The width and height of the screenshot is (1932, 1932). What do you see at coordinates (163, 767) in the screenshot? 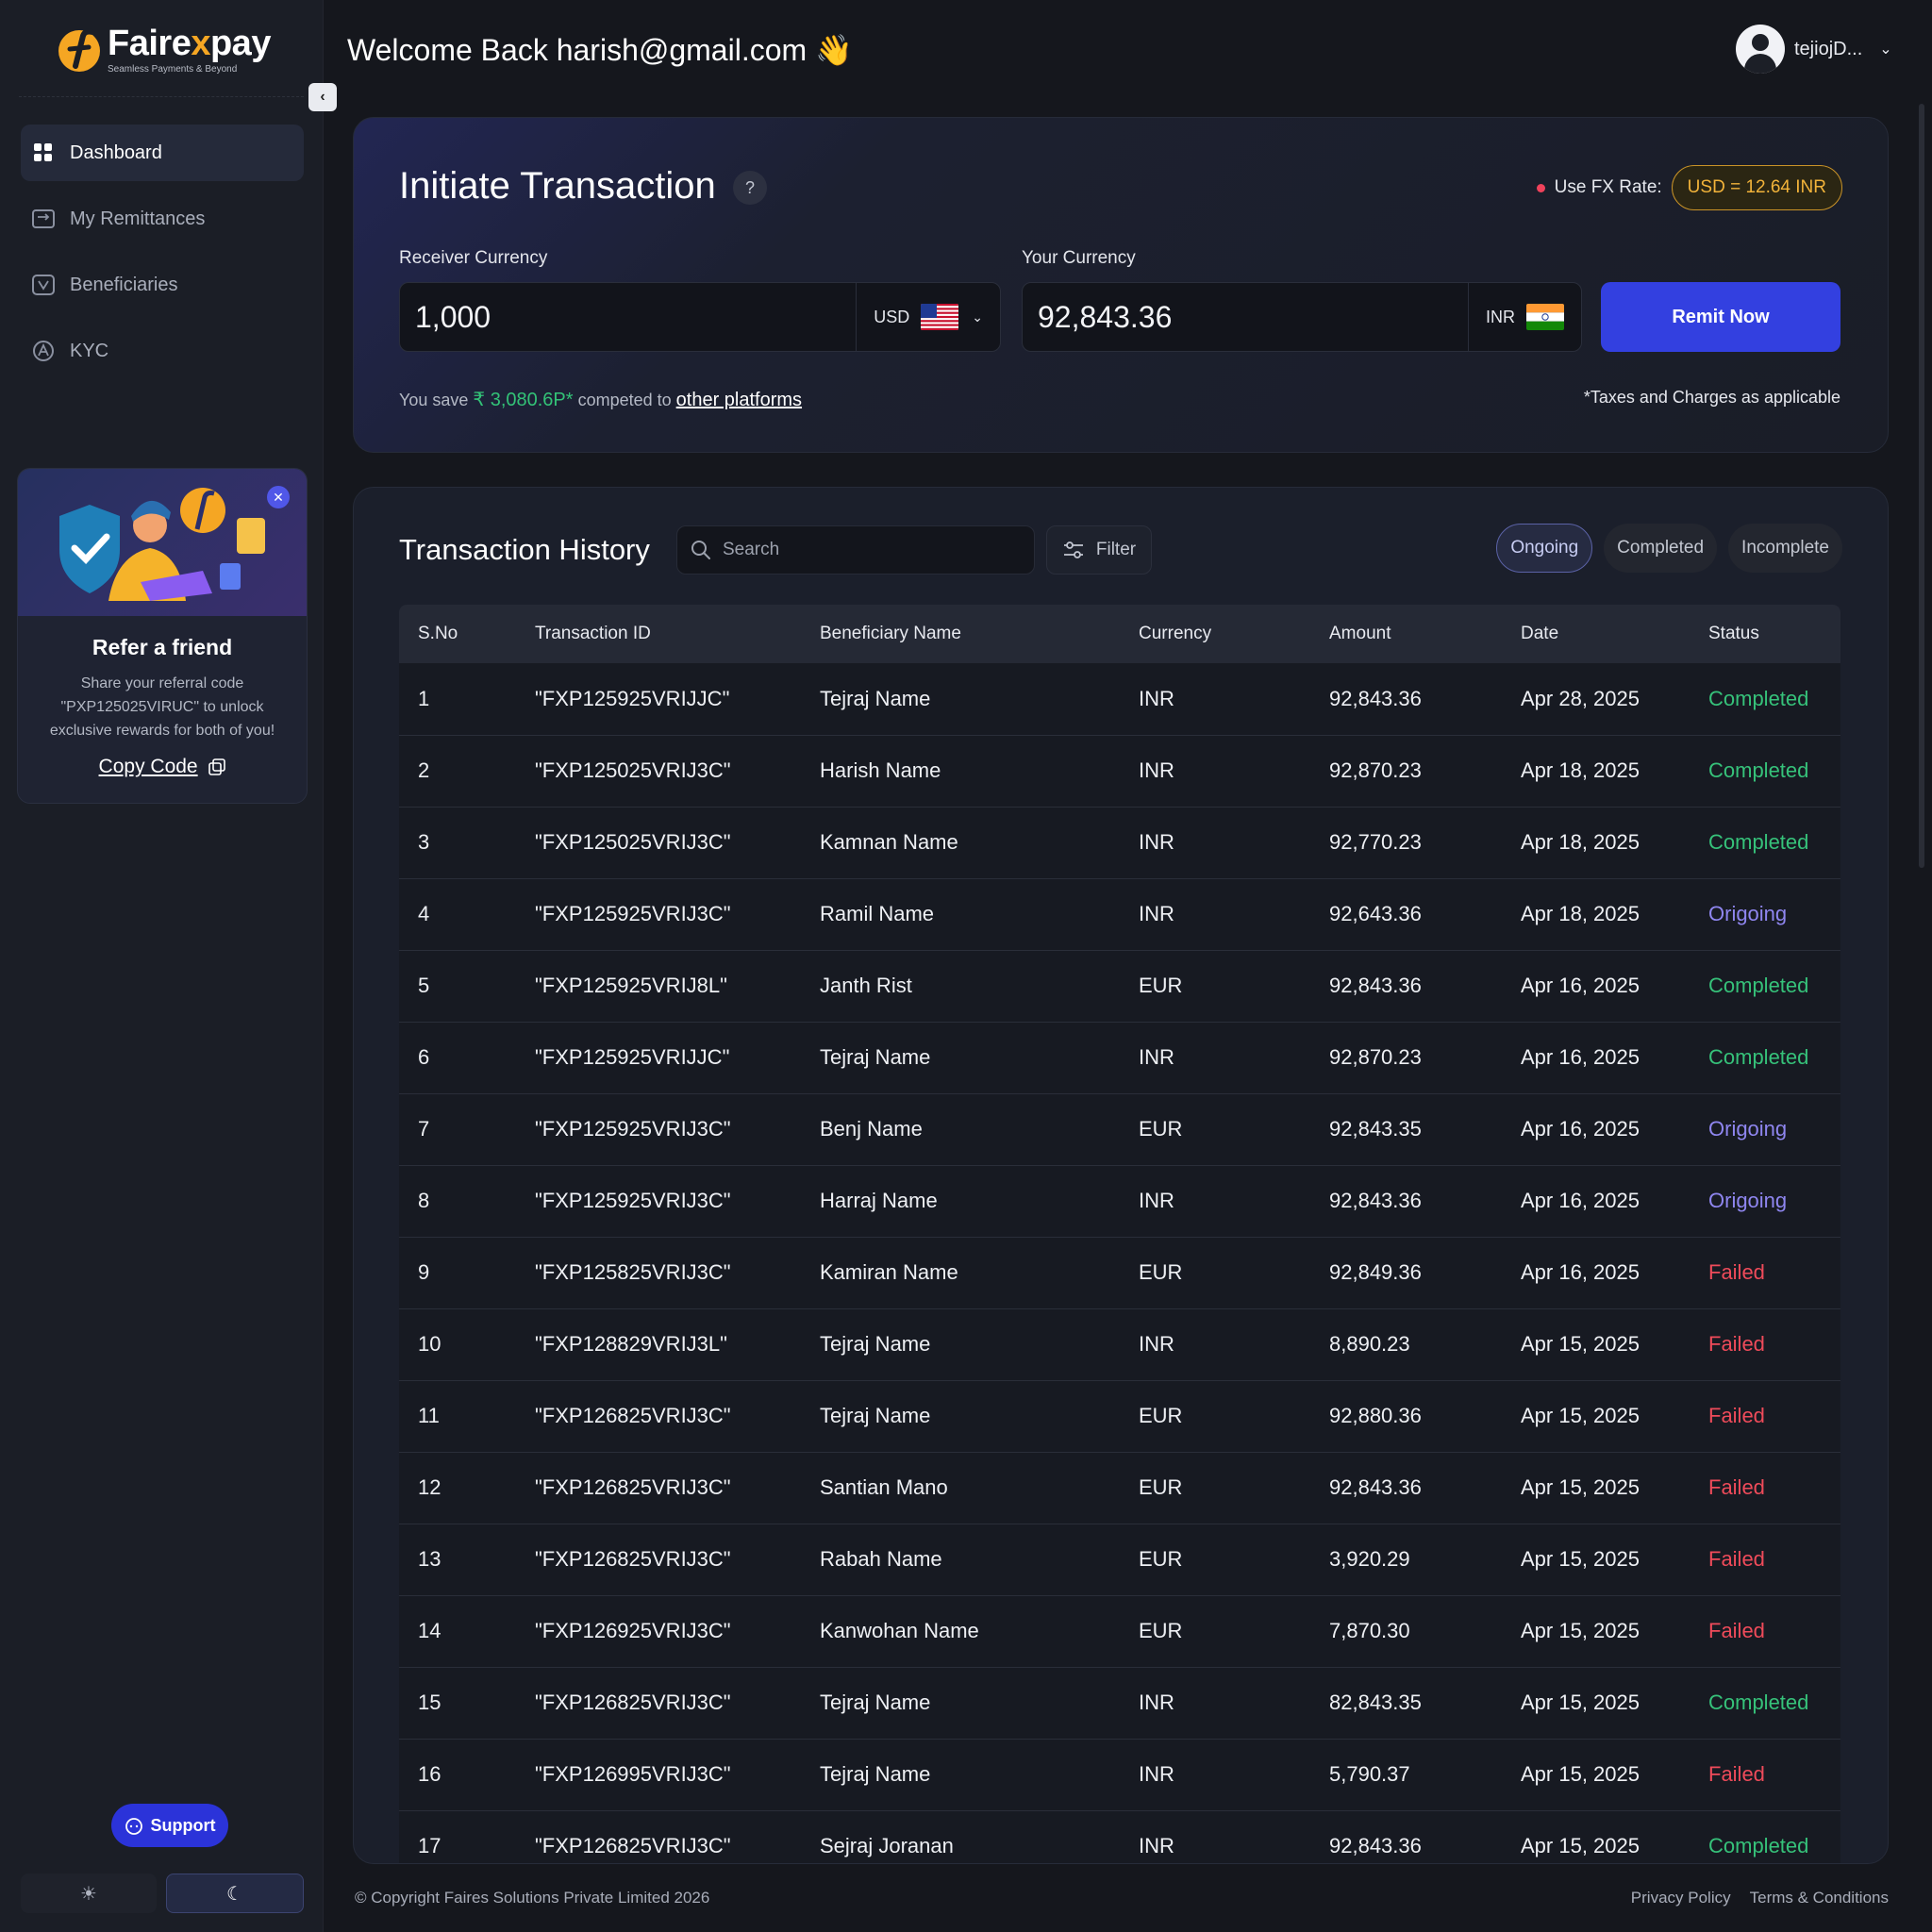
I see `copy-code-link: Copy Code` at bounding box center [163, 767].